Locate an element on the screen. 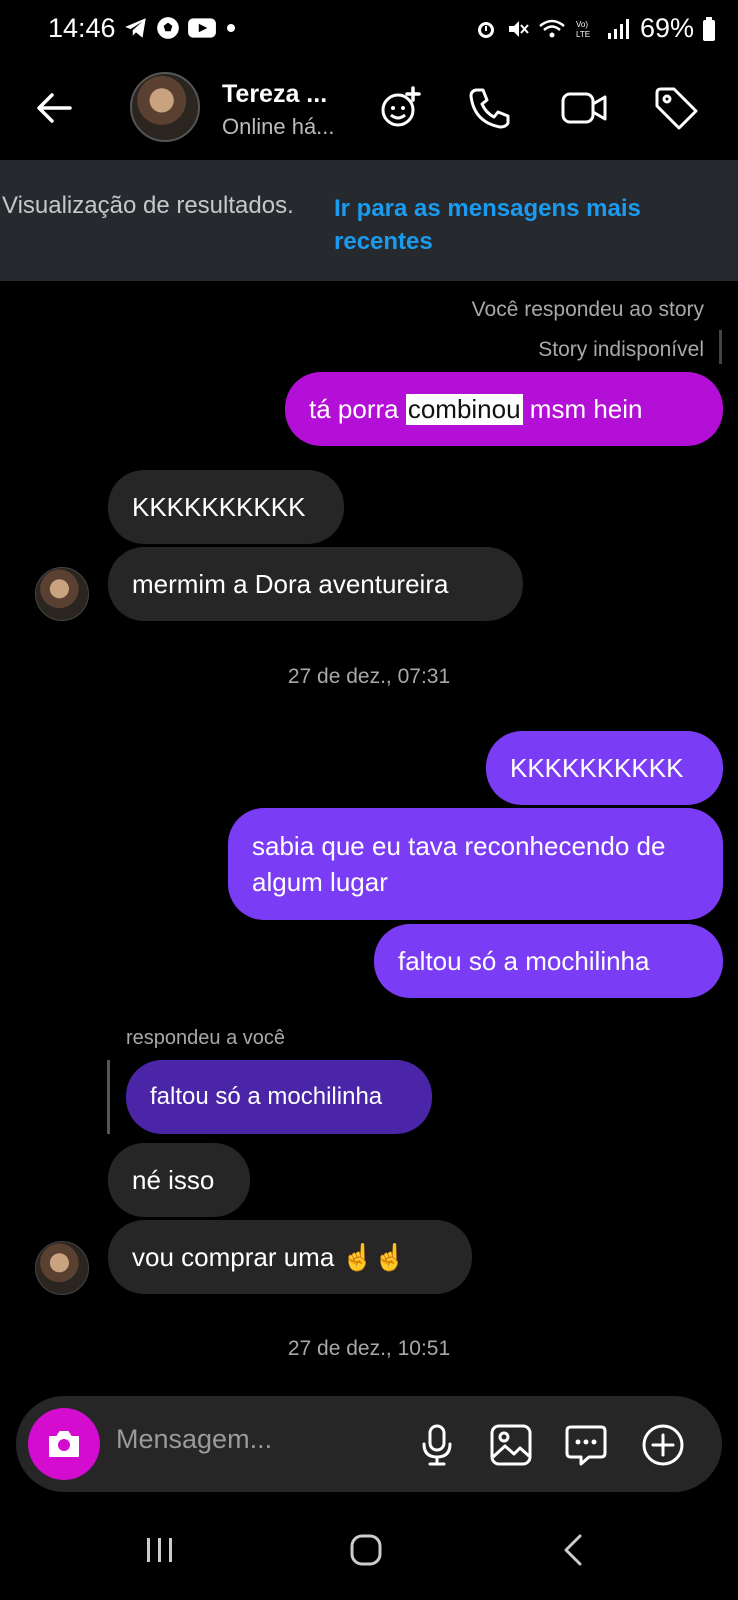 The image size is (738, 1600). message-text: né isso is located at coordinates (173, 1179).